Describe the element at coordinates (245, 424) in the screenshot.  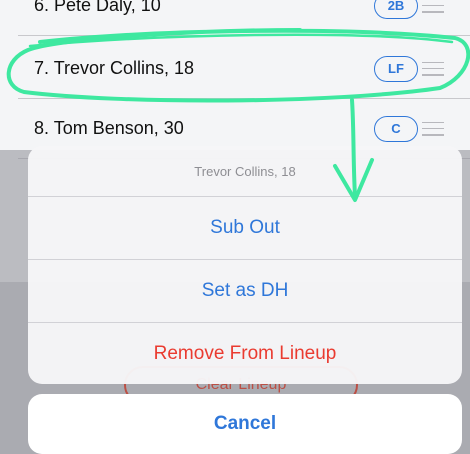
I see `cancel-button: Cancel` at that location.